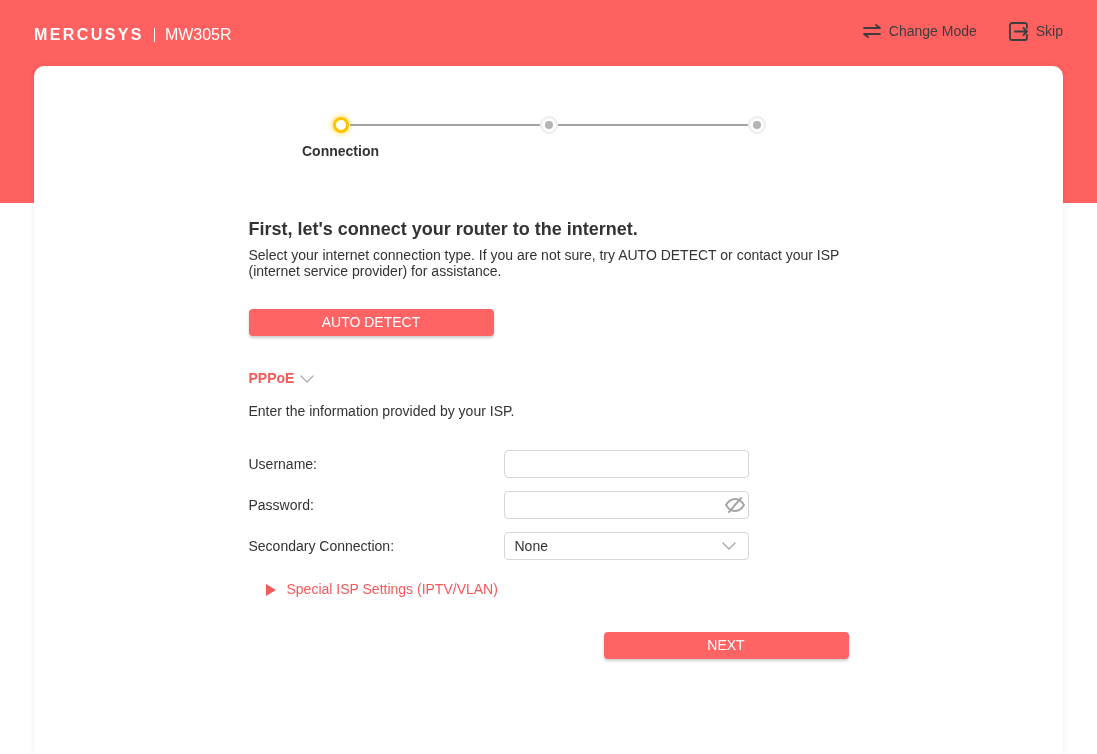 The image size is (1097, 754). Describe the element at coordinates (322, 546) in the screenshot. I see `field-label: Secondary Connection:` at that location.